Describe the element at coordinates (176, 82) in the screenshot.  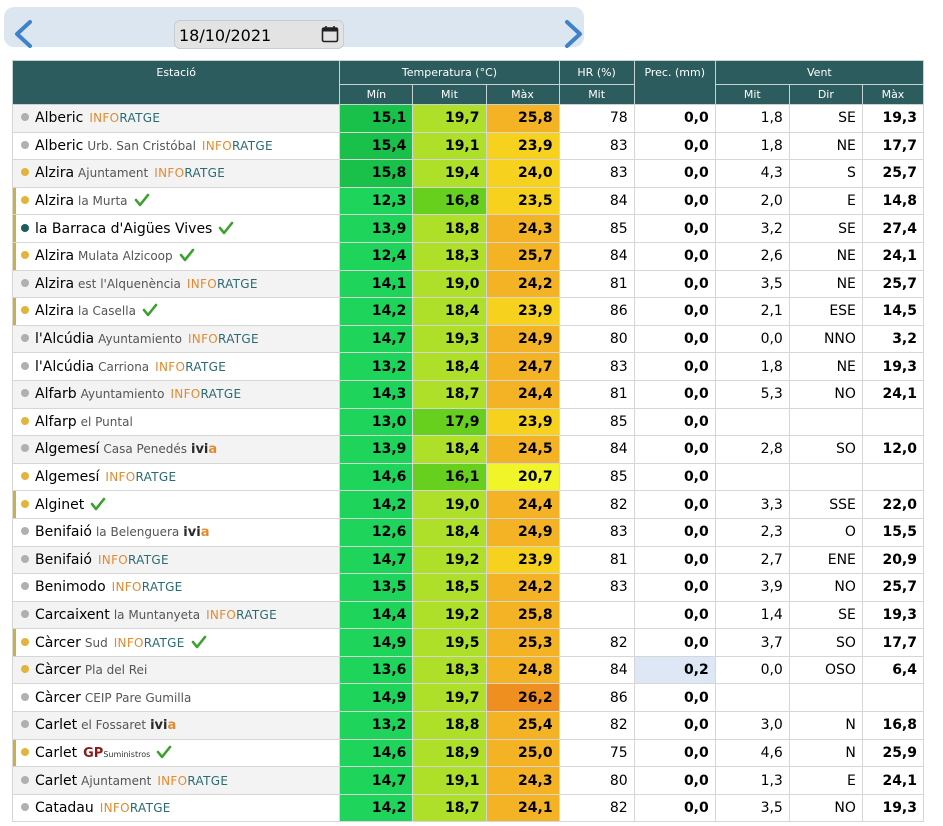
I see `header-station: Estació` at that location.